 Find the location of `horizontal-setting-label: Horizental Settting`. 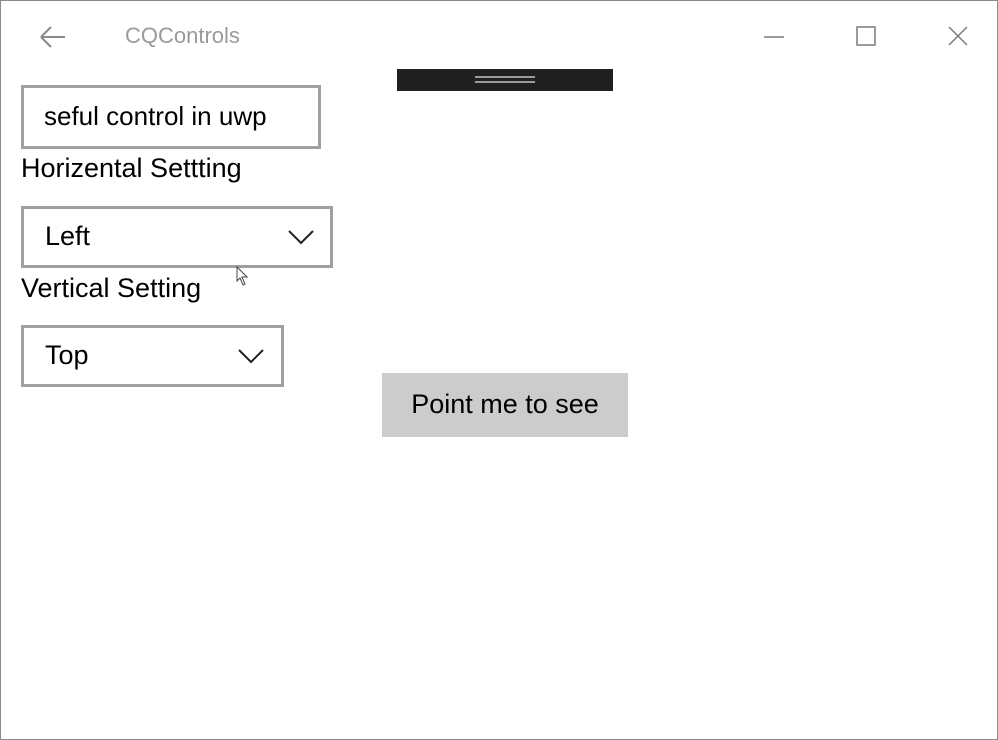

horizontal-setting-label: Horizental Settting is located at coordinates (131, 168).